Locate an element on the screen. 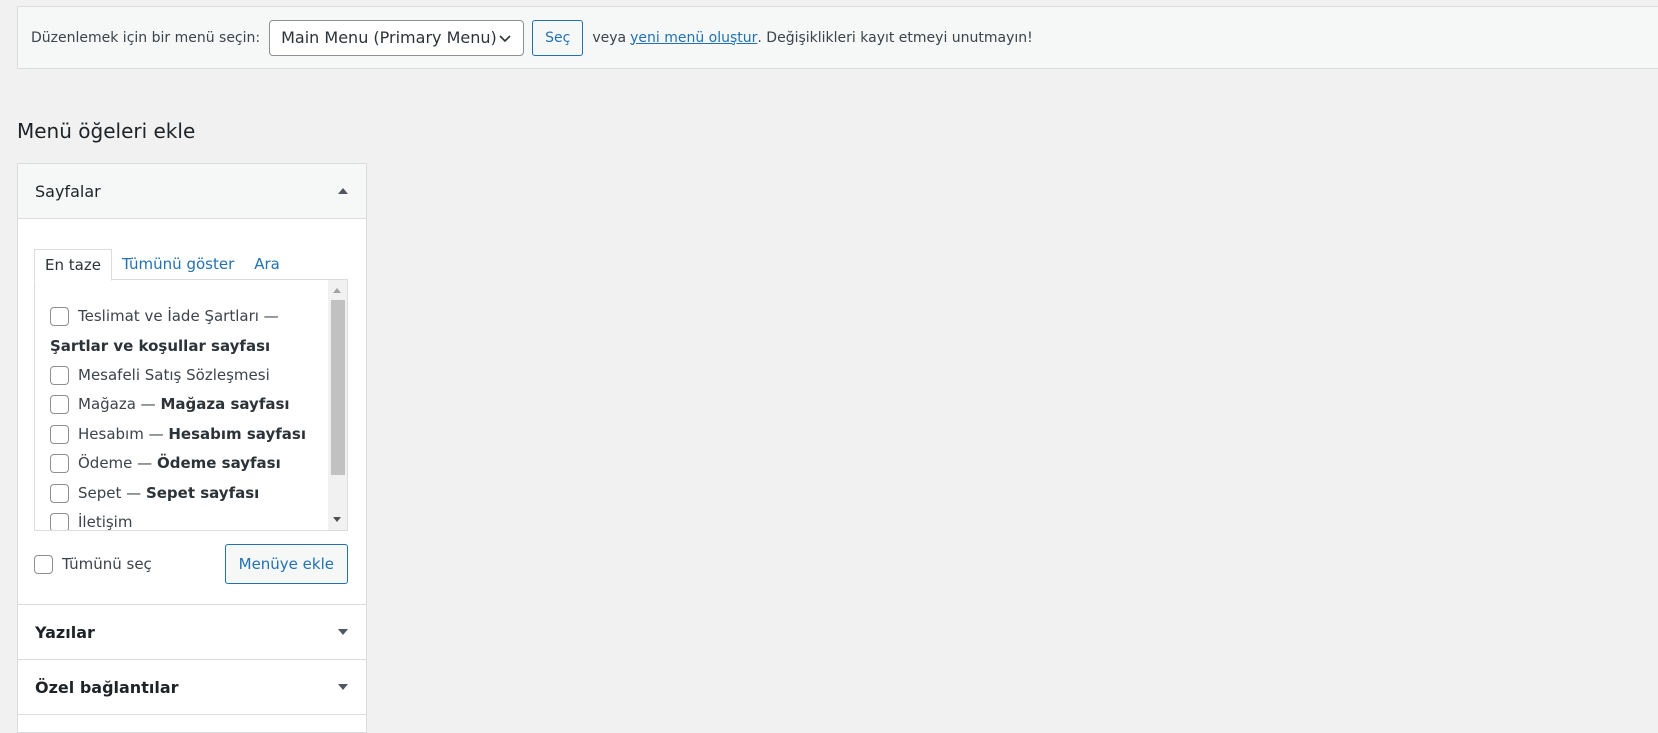 This screenshot has height=733, width=1658. list-item: Mağaza — Mağaza sayfası is located at coordinates (180, 405).